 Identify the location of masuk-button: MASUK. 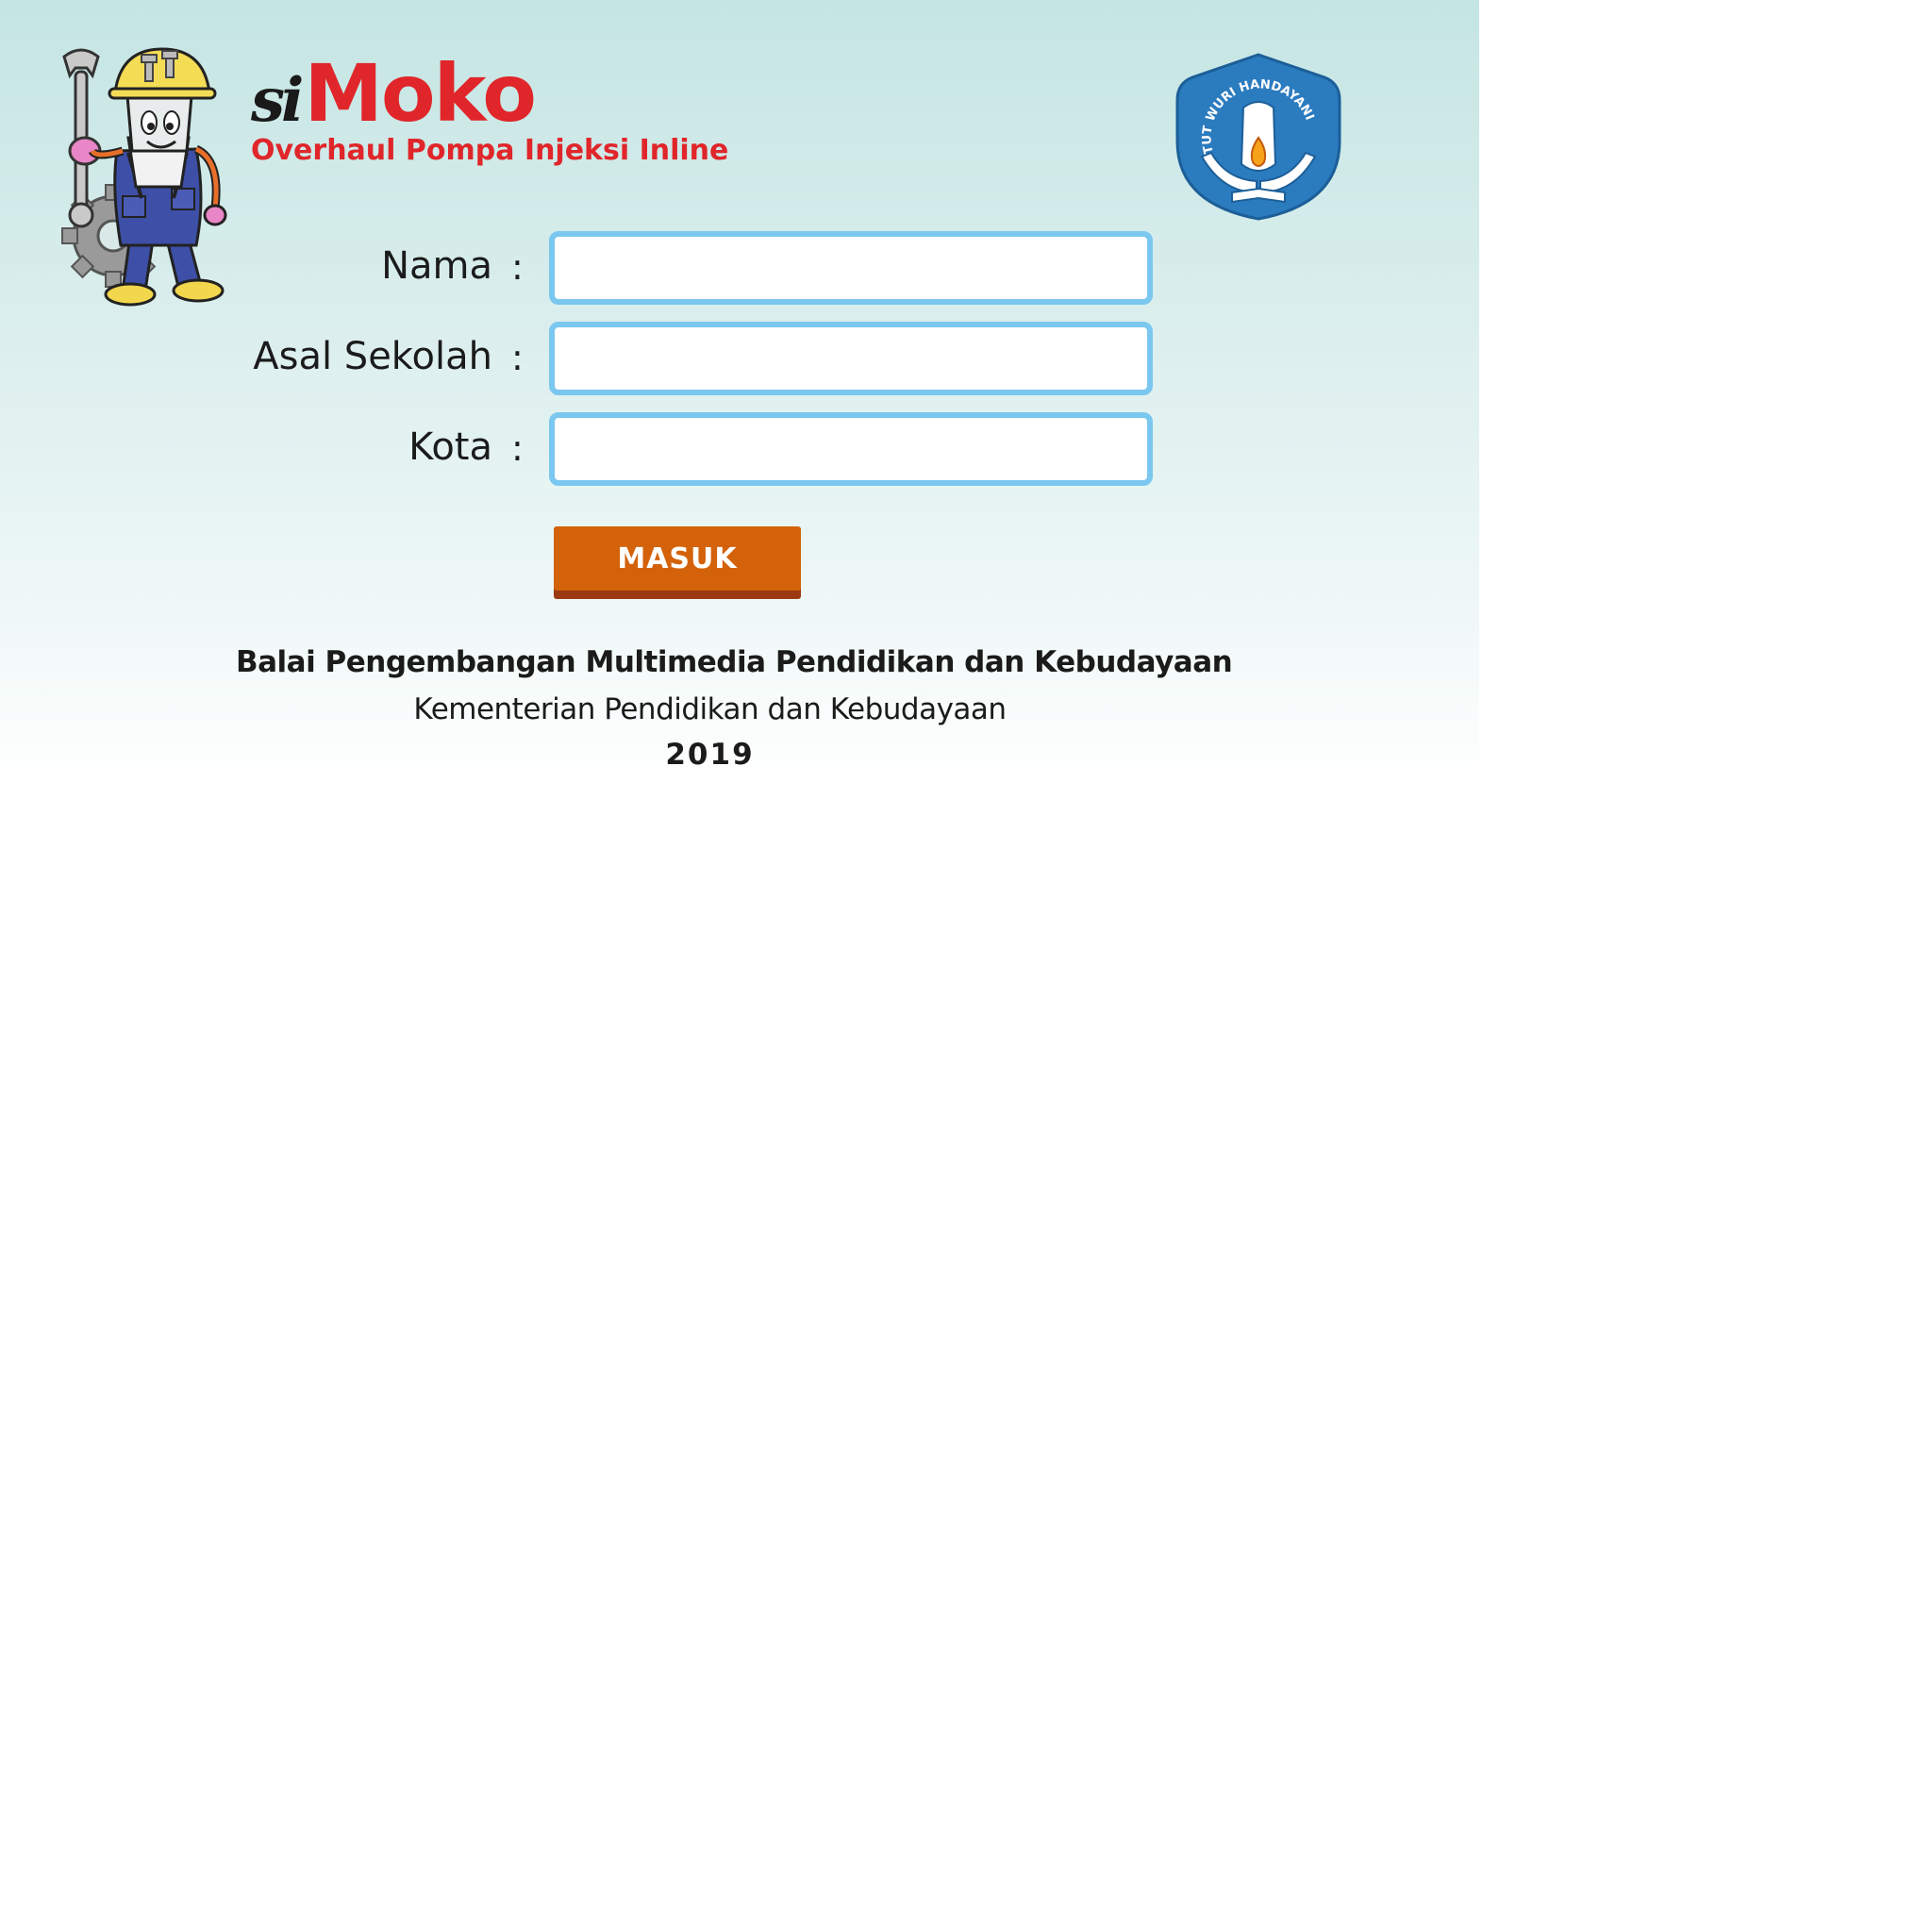
(677, 558).